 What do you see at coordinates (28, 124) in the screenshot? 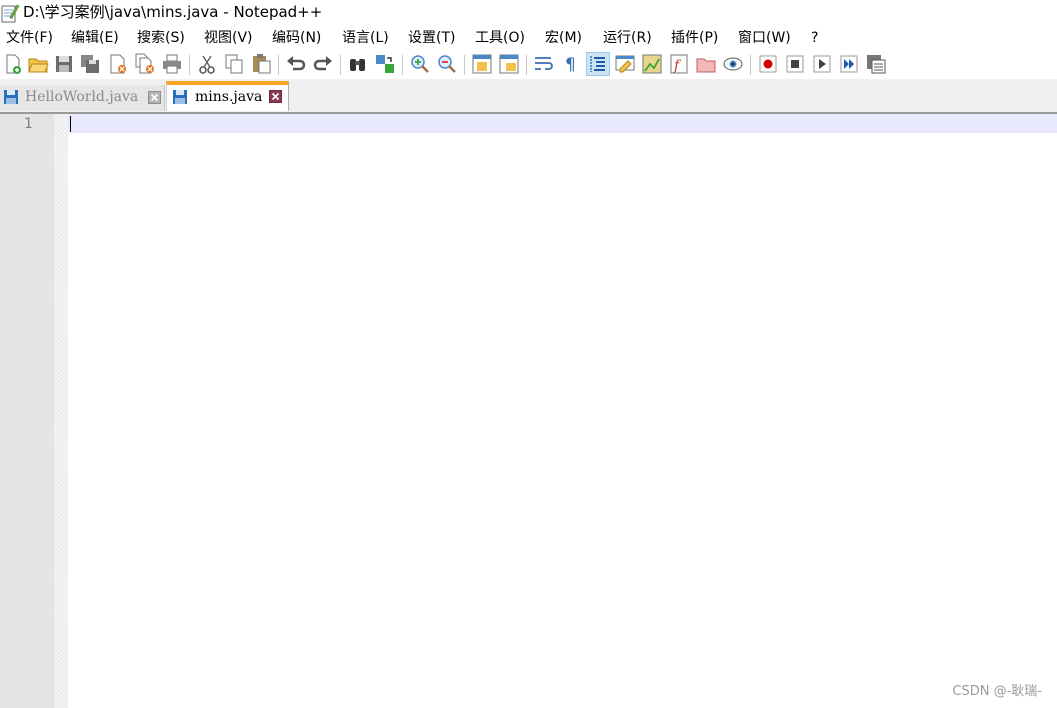
I see `line-number: 1` at bounding box center [28, 124].